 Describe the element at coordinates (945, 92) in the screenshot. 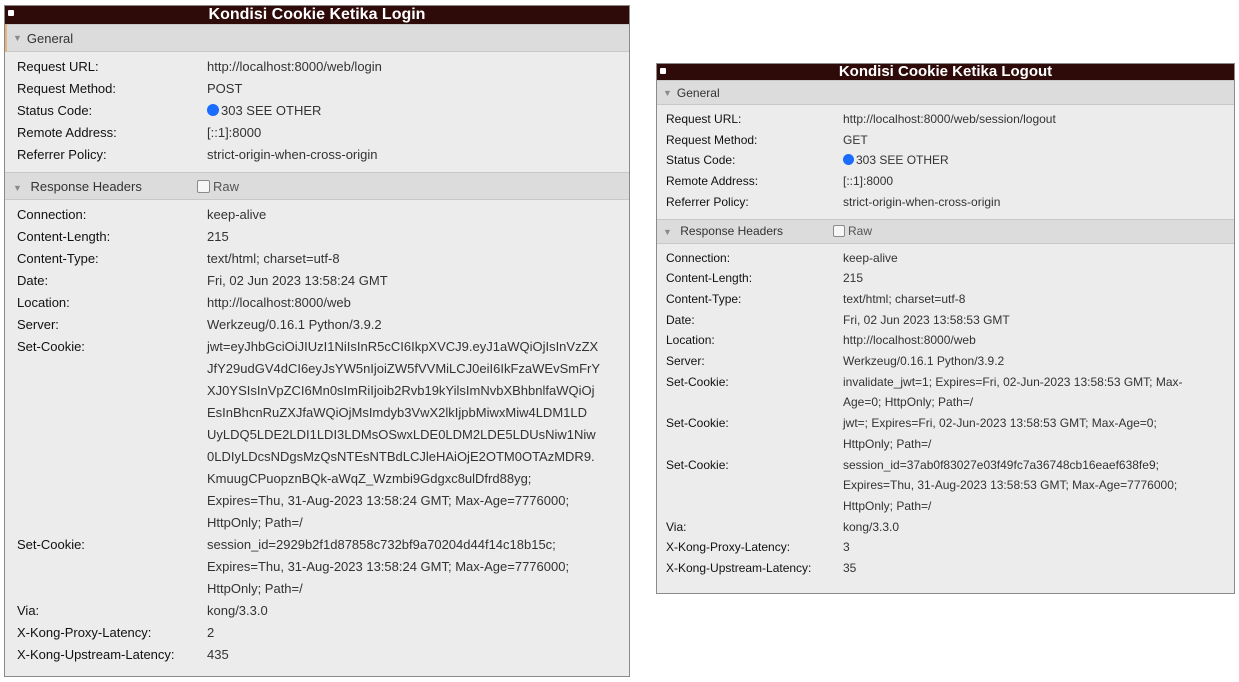

I see `logout-general-section-header: ▼ General` at that location.